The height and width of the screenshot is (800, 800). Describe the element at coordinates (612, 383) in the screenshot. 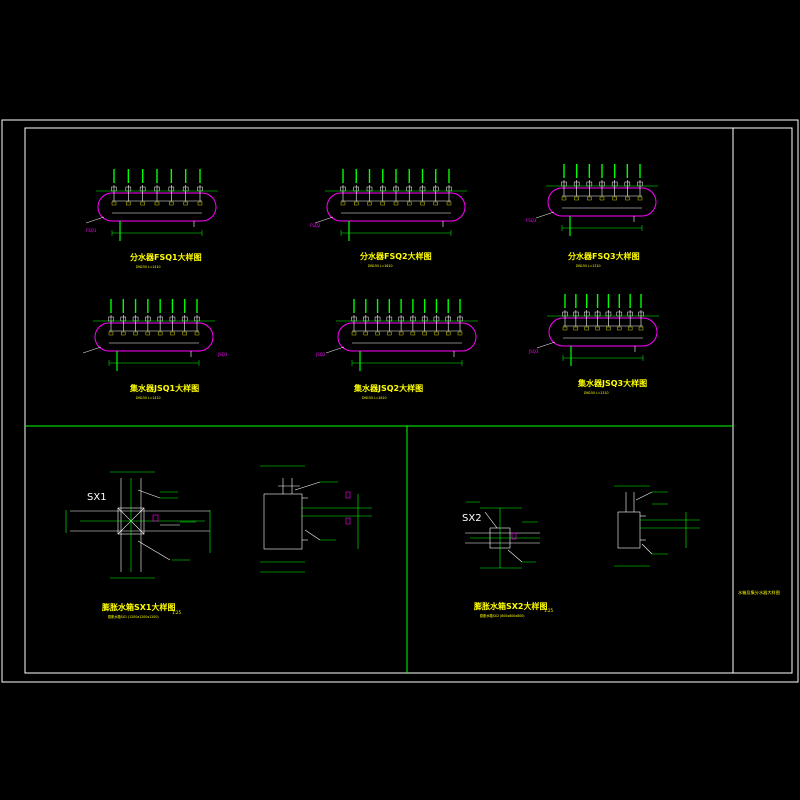

I see `manifold-title-6: 集水器JSQ3大样图` at that location.